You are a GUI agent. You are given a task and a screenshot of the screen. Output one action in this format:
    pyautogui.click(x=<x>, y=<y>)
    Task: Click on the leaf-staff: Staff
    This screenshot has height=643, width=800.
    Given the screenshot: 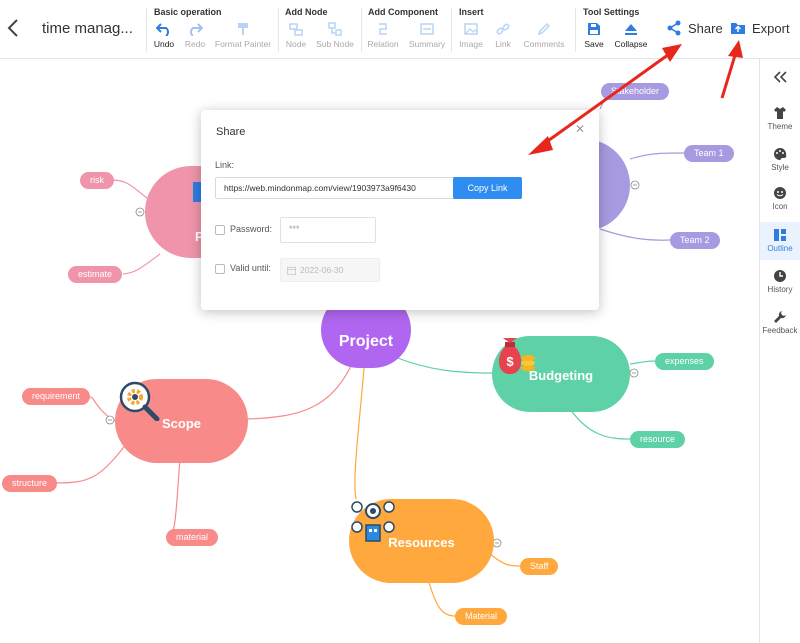 What is the action you would take?
    pyautogui.click(x=539, y=566)
    